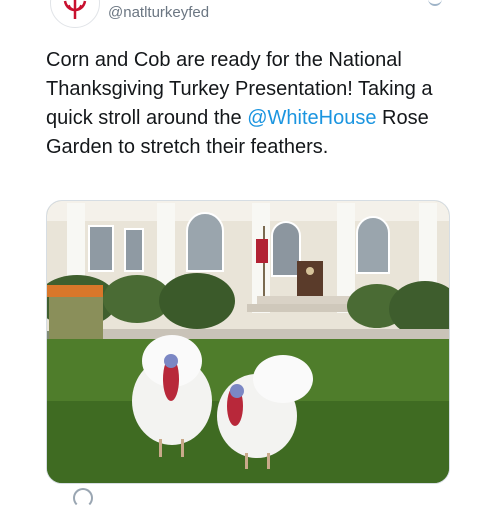 This screenshot has width=500, height=508. Describe the element at coordinates (83, 498) in the screenshot. I see `reply-icon` at that location.